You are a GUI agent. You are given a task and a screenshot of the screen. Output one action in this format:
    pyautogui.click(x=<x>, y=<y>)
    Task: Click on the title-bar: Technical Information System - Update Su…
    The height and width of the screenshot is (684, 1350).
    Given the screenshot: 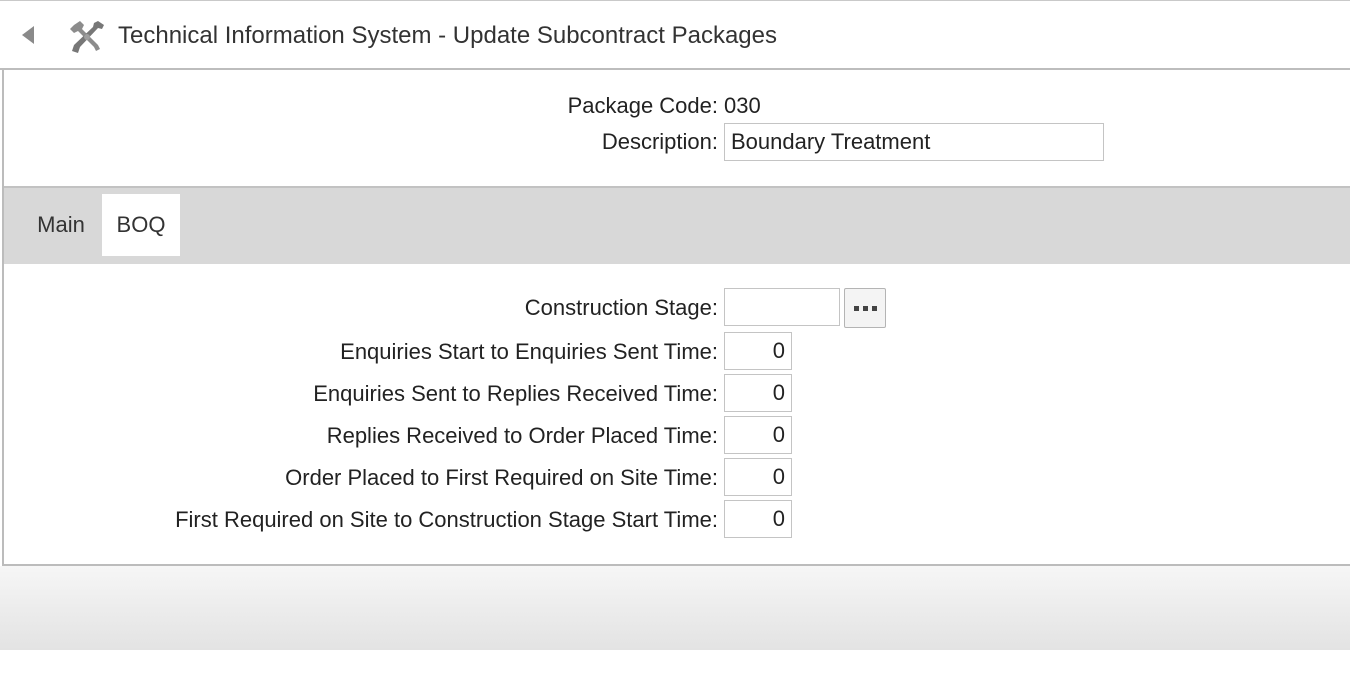 What is the action you would take?
    pyautogui.click(x=675, y=35)
    